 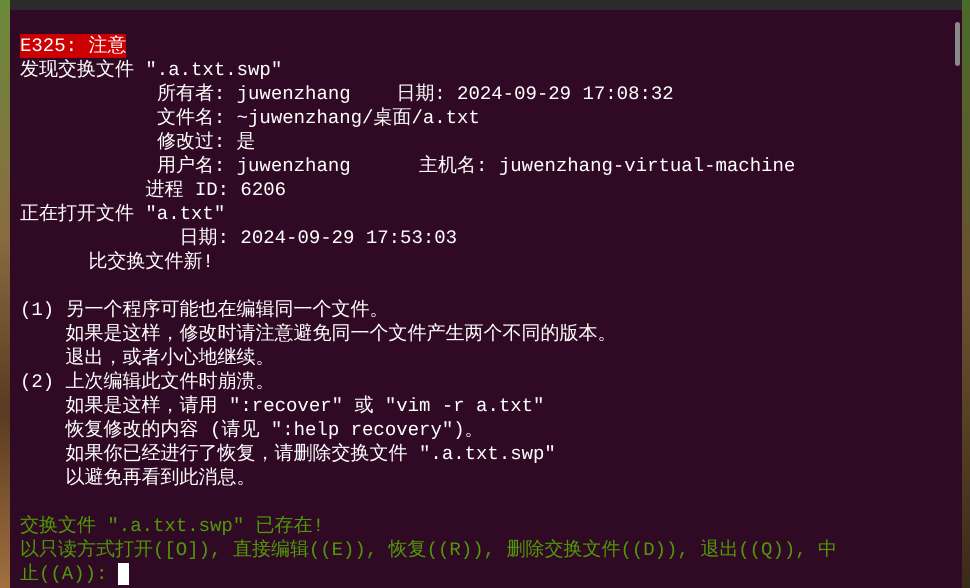 I want to click on terminal-line: (1) 另一个程序可能也在编辑同一个文件。, so click(x=204, y=310).